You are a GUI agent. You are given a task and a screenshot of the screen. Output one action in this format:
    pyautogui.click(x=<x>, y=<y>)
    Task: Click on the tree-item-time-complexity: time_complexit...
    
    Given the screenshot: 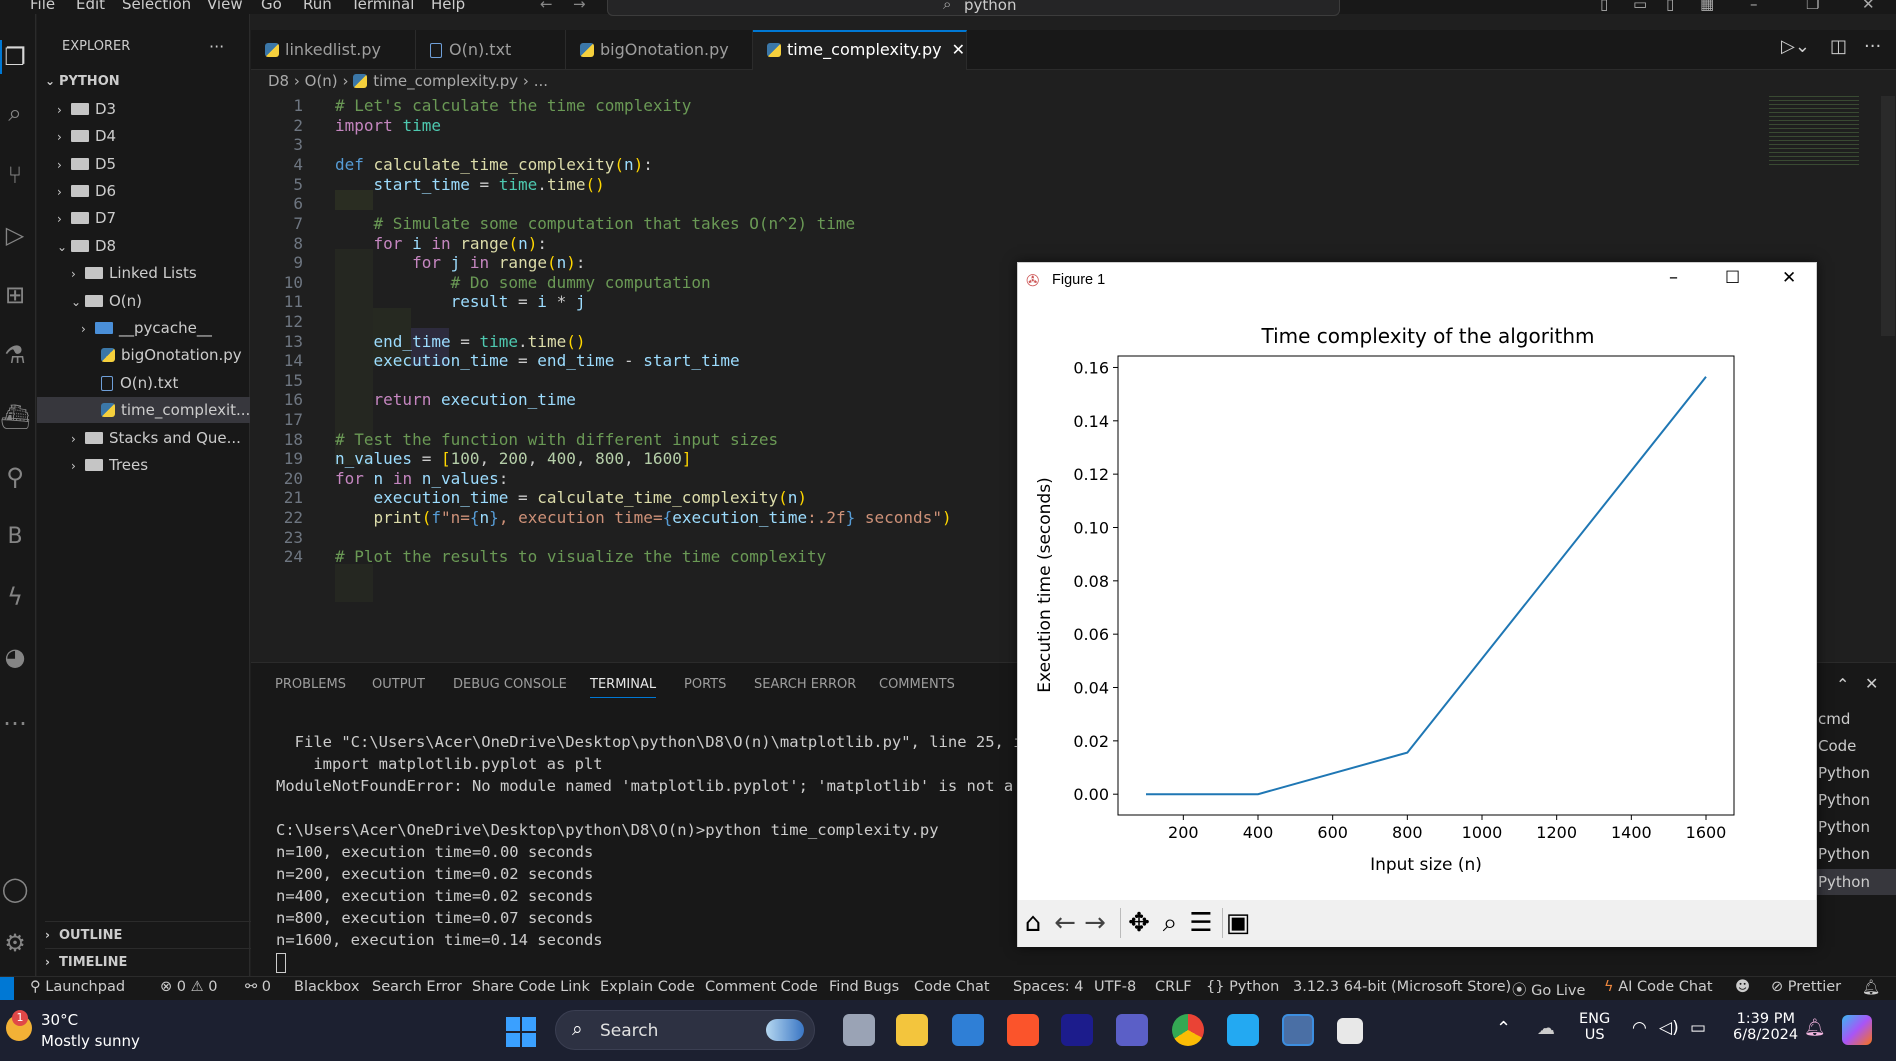 What is the action you would take?
    pyautogui.click(x=143, y=410)
    